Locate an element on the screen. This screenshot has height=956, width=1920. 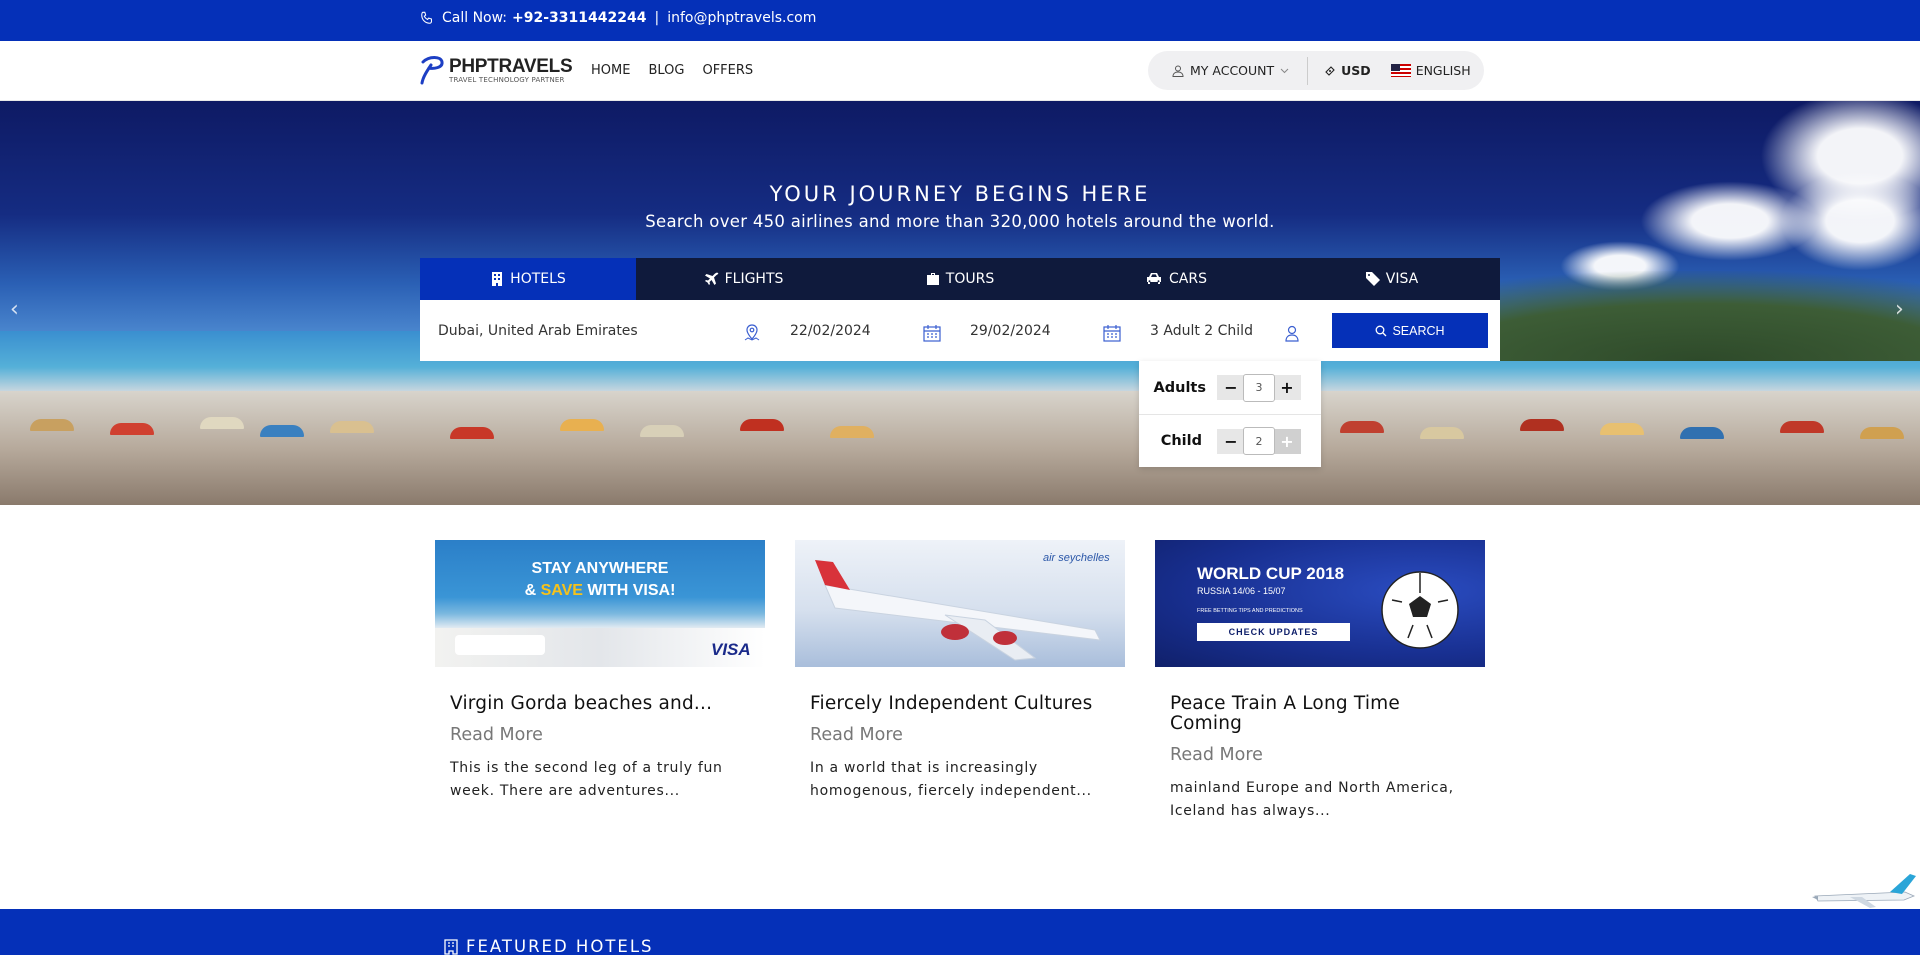
tag-icon is located at coordinates (1372, 279).